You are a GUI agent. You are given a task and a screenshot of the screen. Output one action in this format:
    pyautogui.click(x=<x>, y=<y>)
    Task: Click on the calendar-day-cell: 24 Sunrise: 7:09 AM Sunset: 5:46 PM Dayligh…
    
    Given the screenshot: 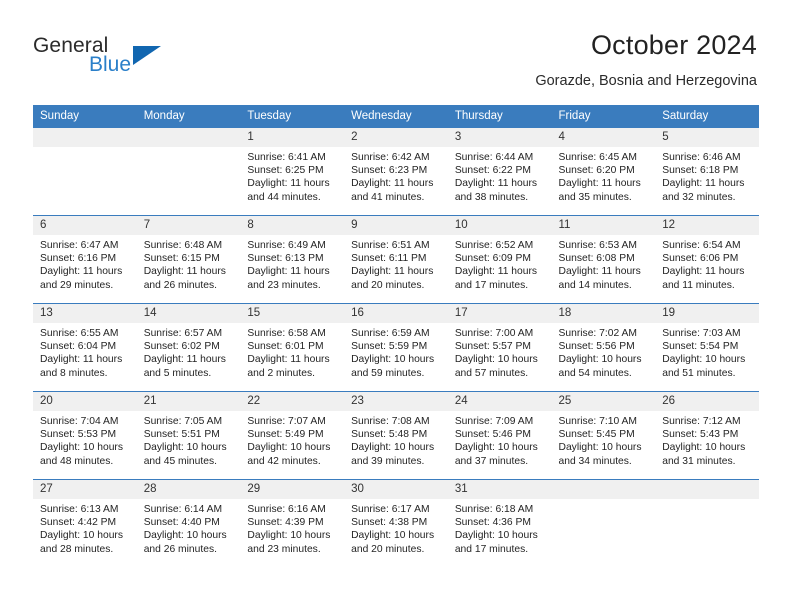 What is the action you would take?
    pyautogui.click(x=499, y=435)
    